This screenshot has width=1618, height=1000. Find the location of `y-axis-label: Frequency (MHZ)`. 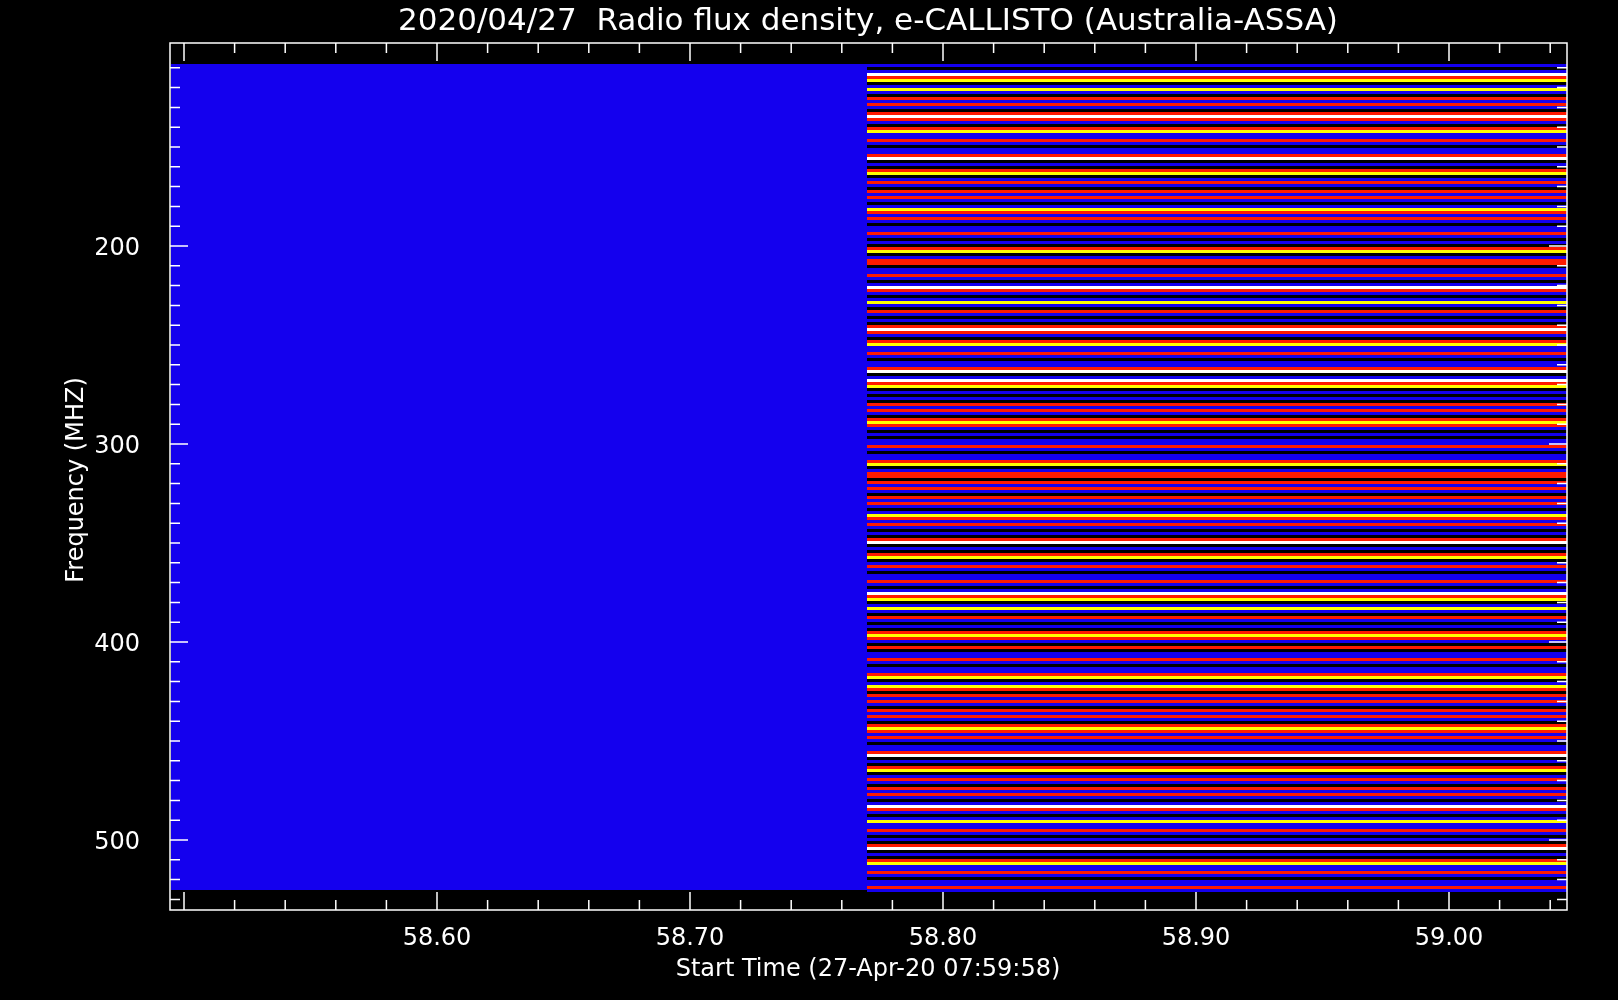

y-axis-label: Frequency (MHZ) is located at coordinates (75, 480).